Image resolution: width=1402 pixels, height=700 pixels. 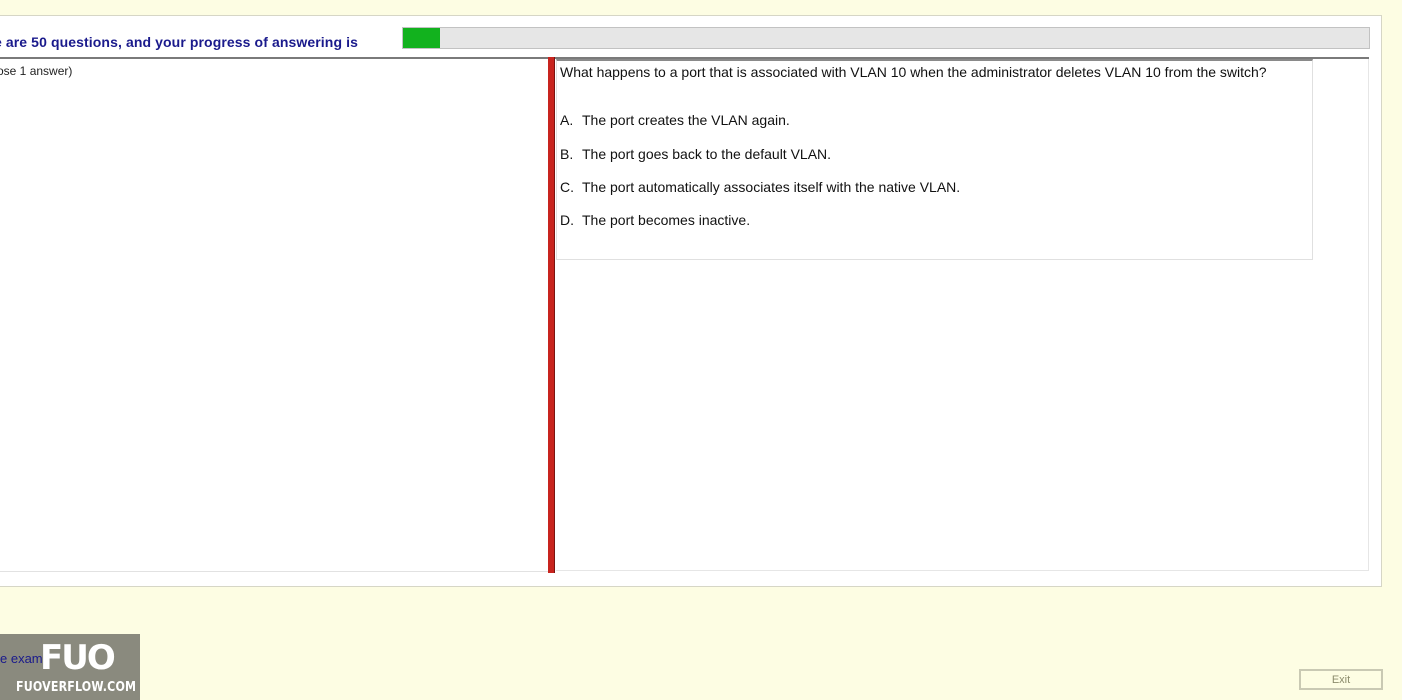 What do you see at coordinates (886, 38) in the screenshot?
I see `progress-bar` at bounding box center [886, 38].